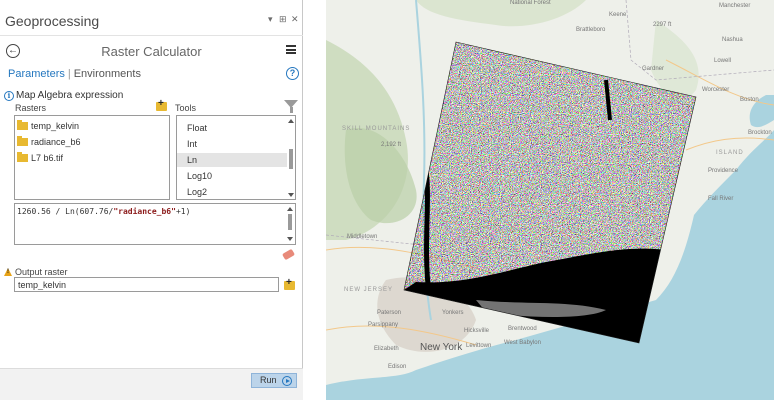  I want to click on rasters-list: temp_kelvin radiance_b6 L7 b6.tif, so click(92, 157).